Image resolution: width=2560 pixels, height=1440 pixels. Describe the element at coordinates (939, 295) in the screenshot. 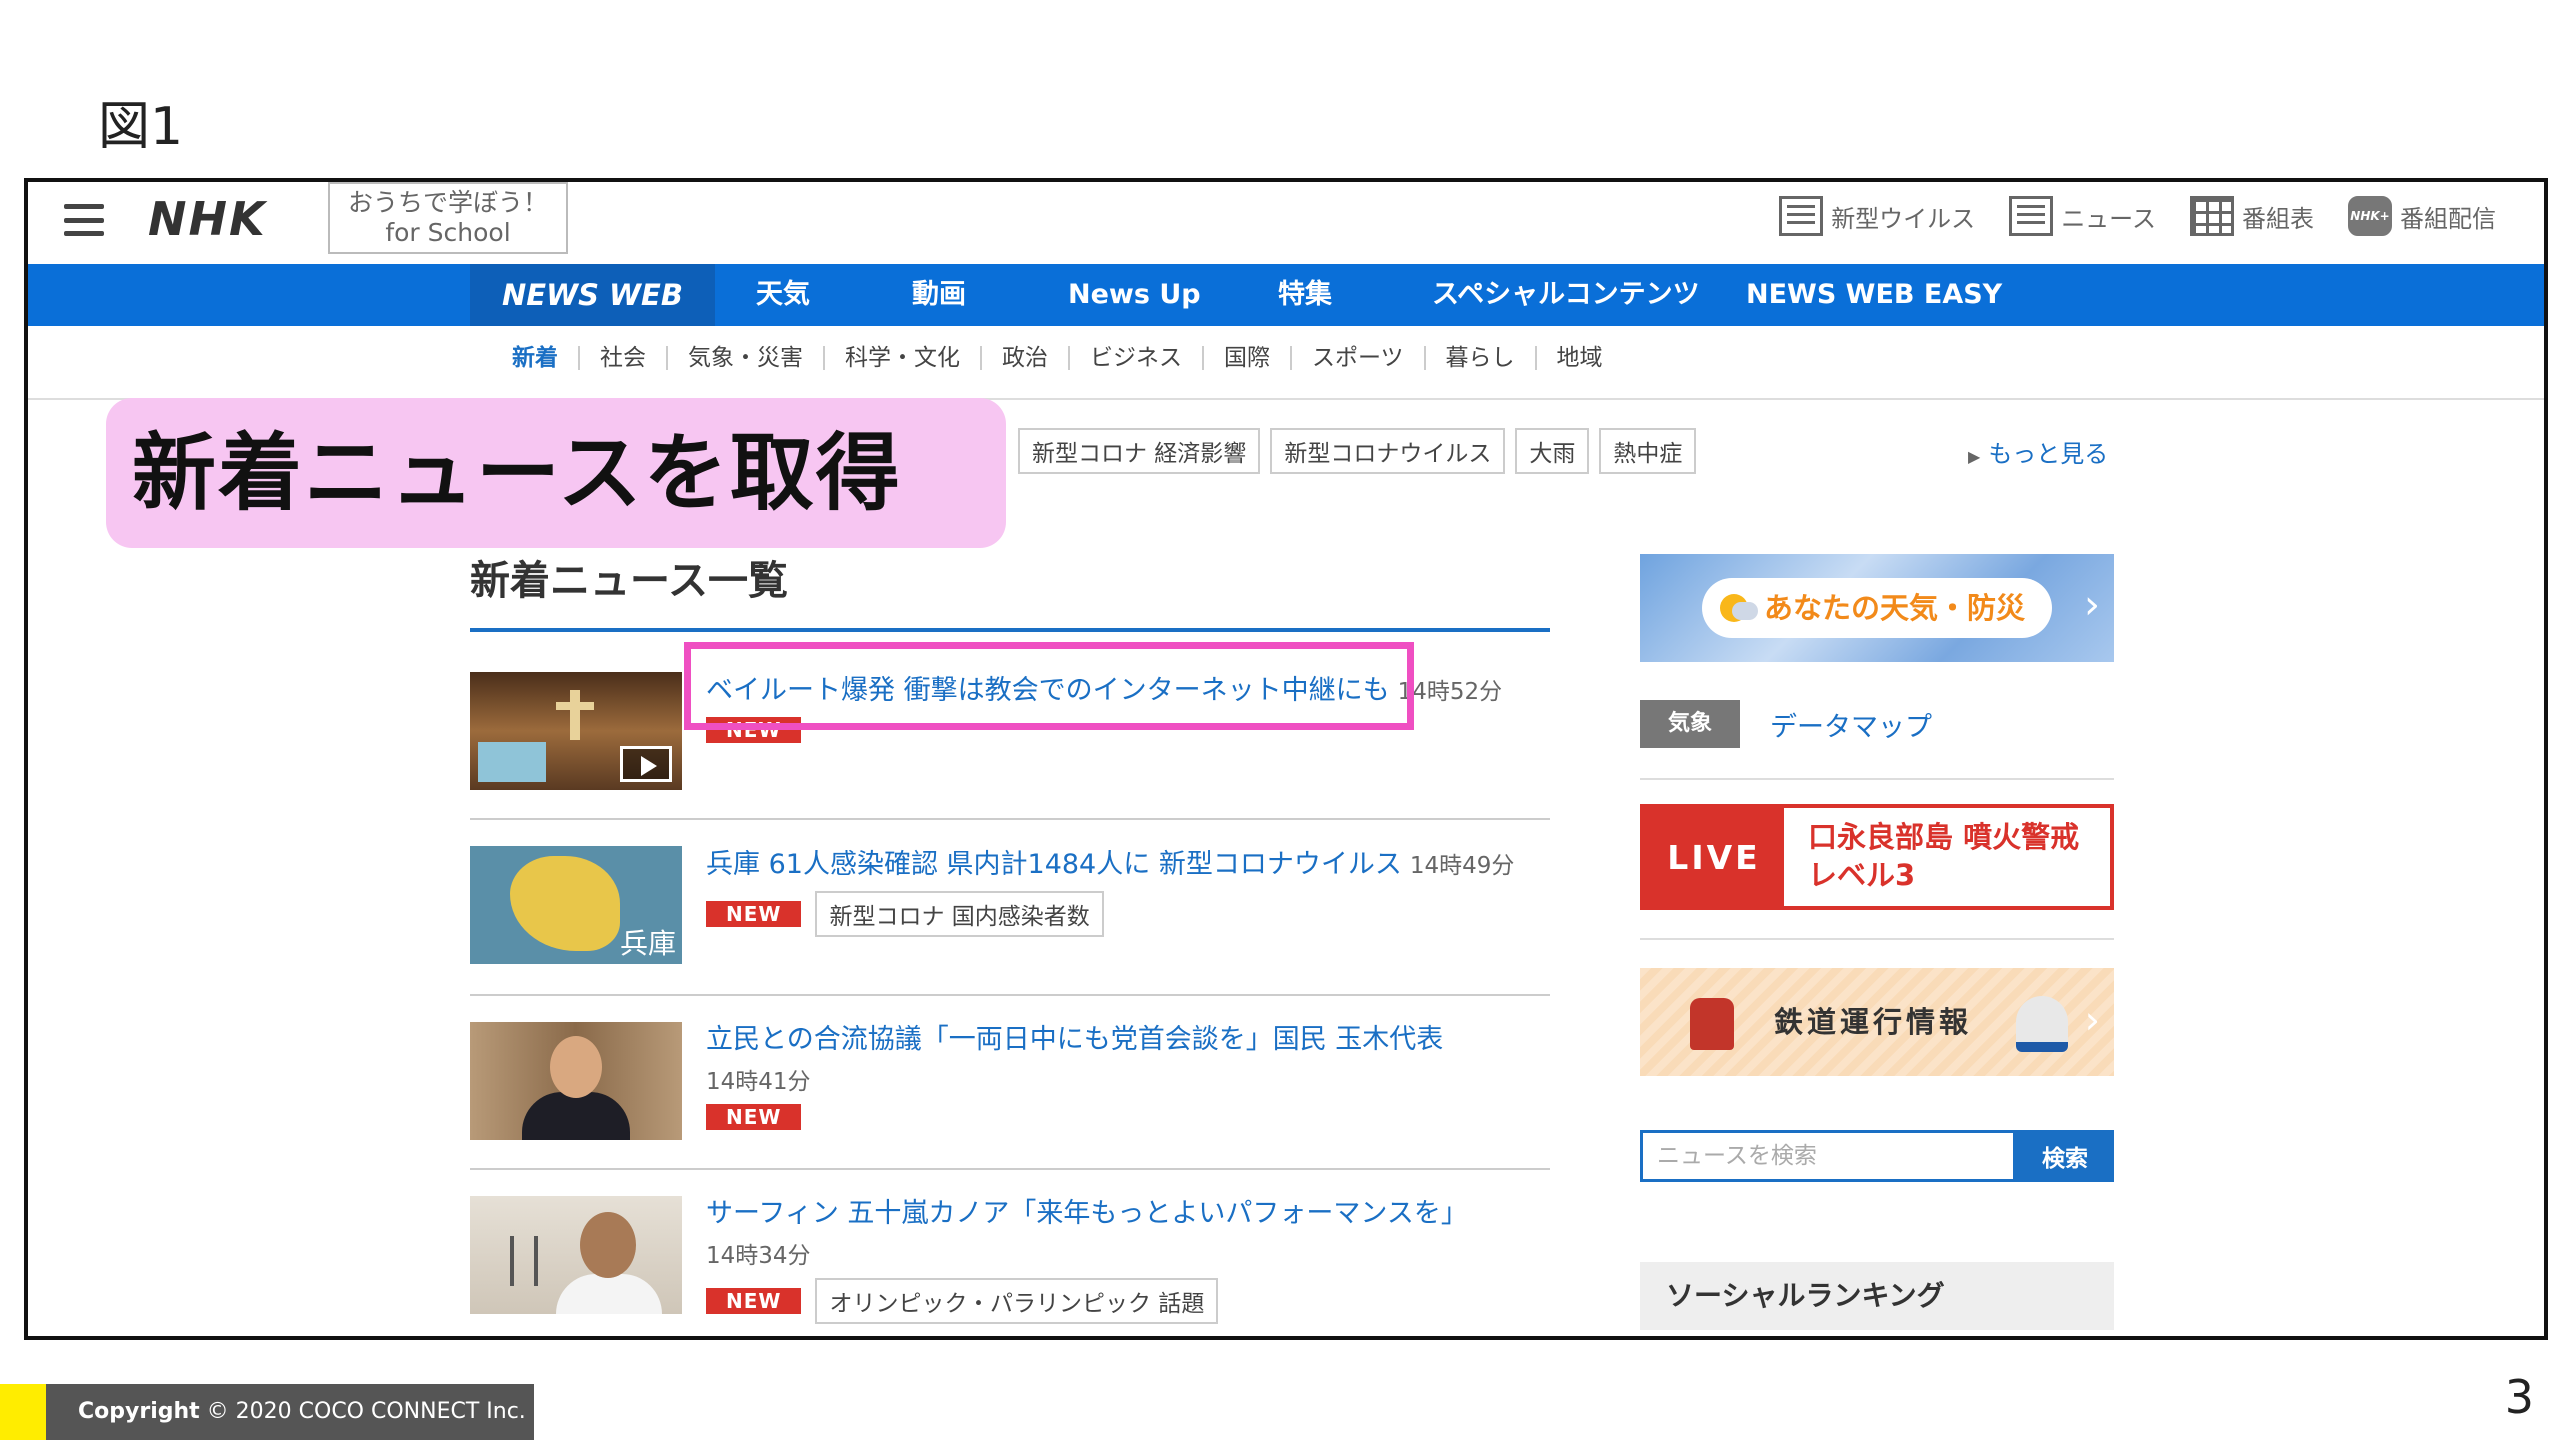

I see `nav-video: 動画` at that location.